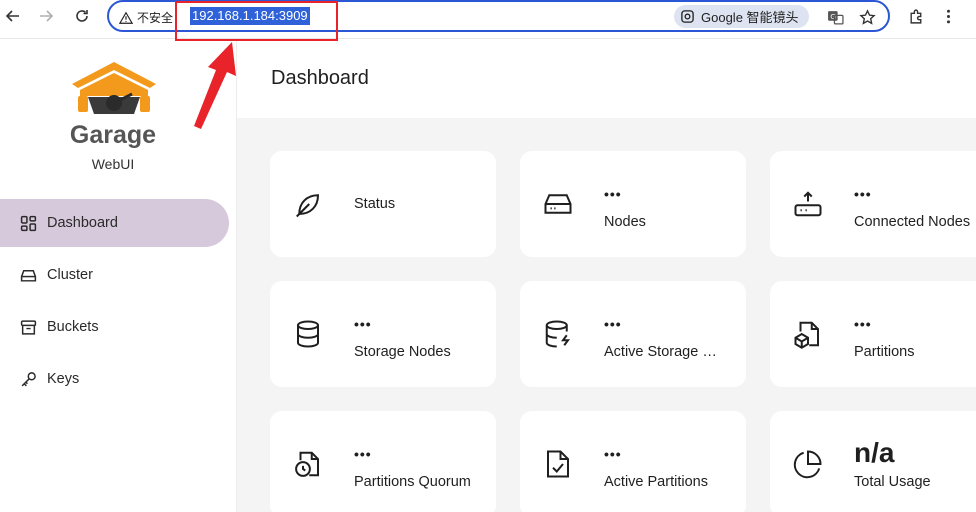 This screenshot has height=512, width=976. Describe the element at coordinates (308, 204) in the screenshot. I see `leaf-icon` at that location.